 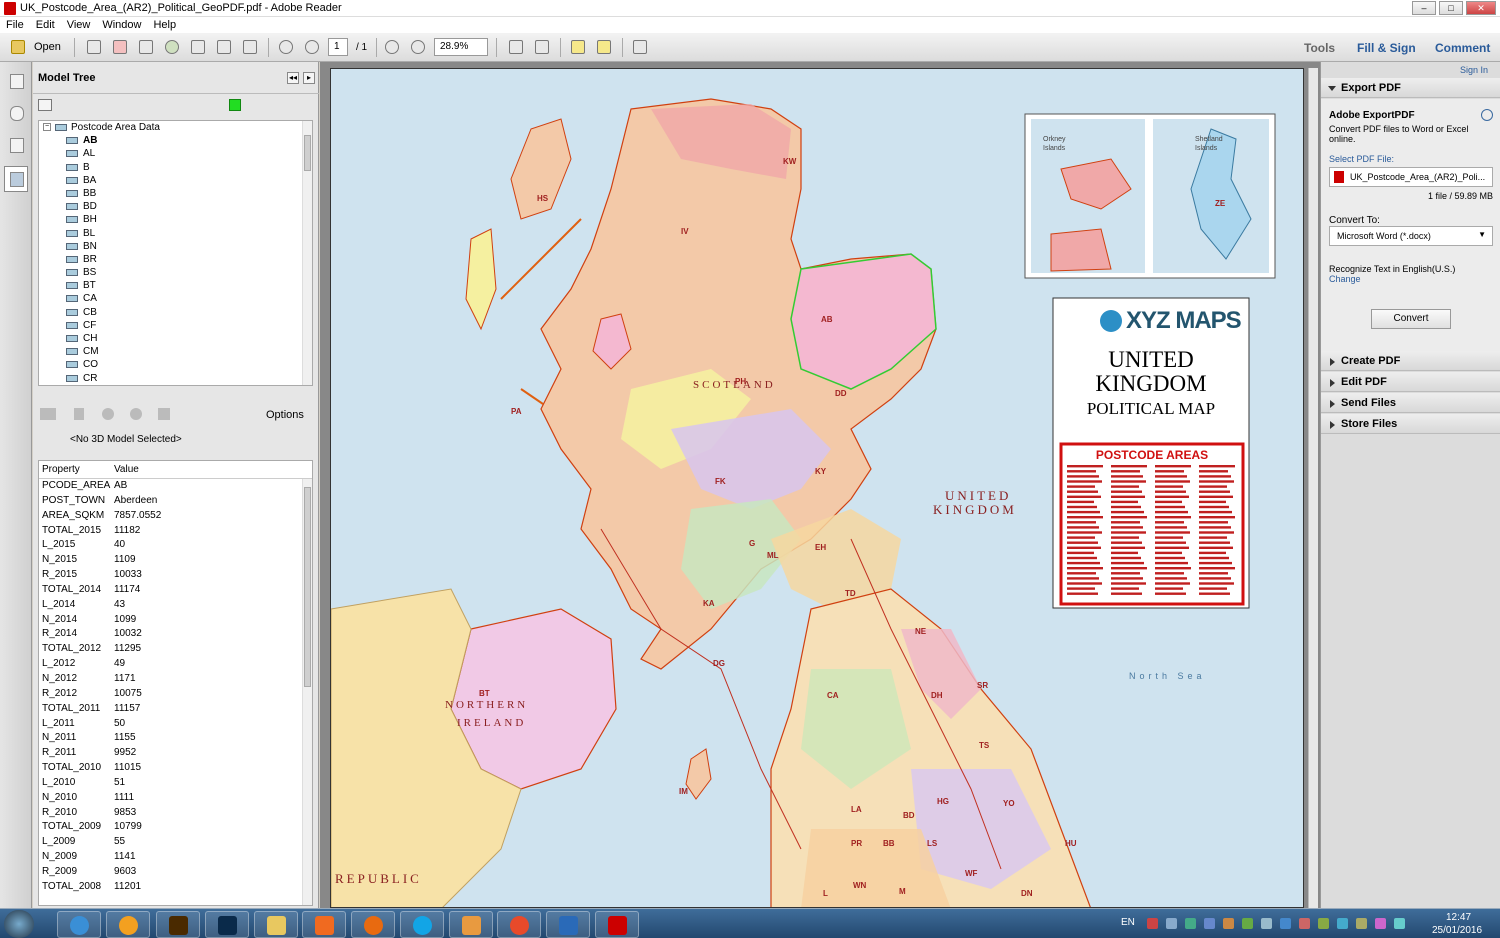 I want to click on convert-button: Convert, so click(x=1411, y=319).